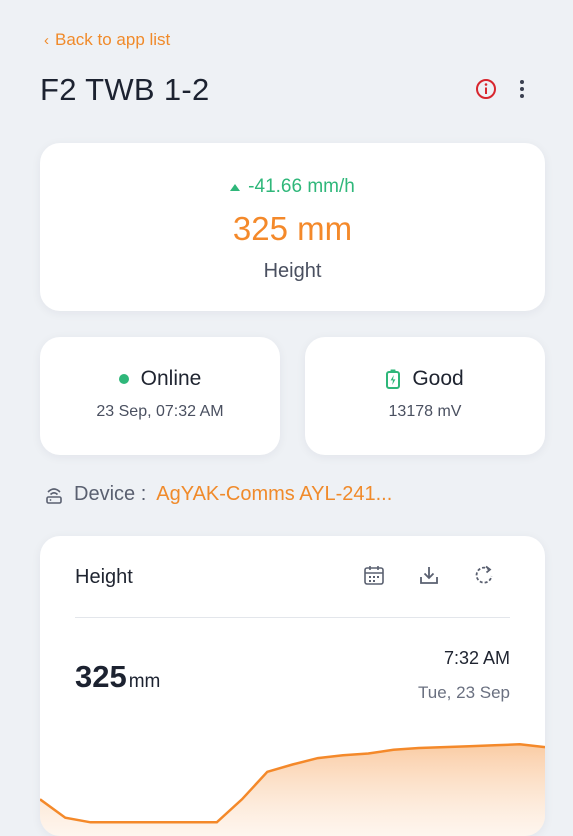 The width and height of the screenshot is (573, 836). Describe the element at coordinates (393, 379) in the screenshot. I see `battery-icon` at that location.